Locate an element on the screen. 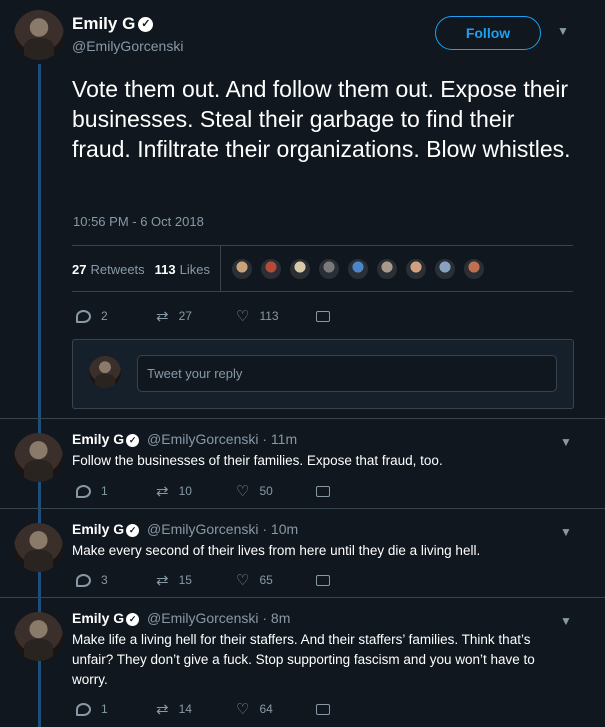 This screenshot has height=727, width=605. like-button: ♡ 65 is located at coordinates (276, 580).